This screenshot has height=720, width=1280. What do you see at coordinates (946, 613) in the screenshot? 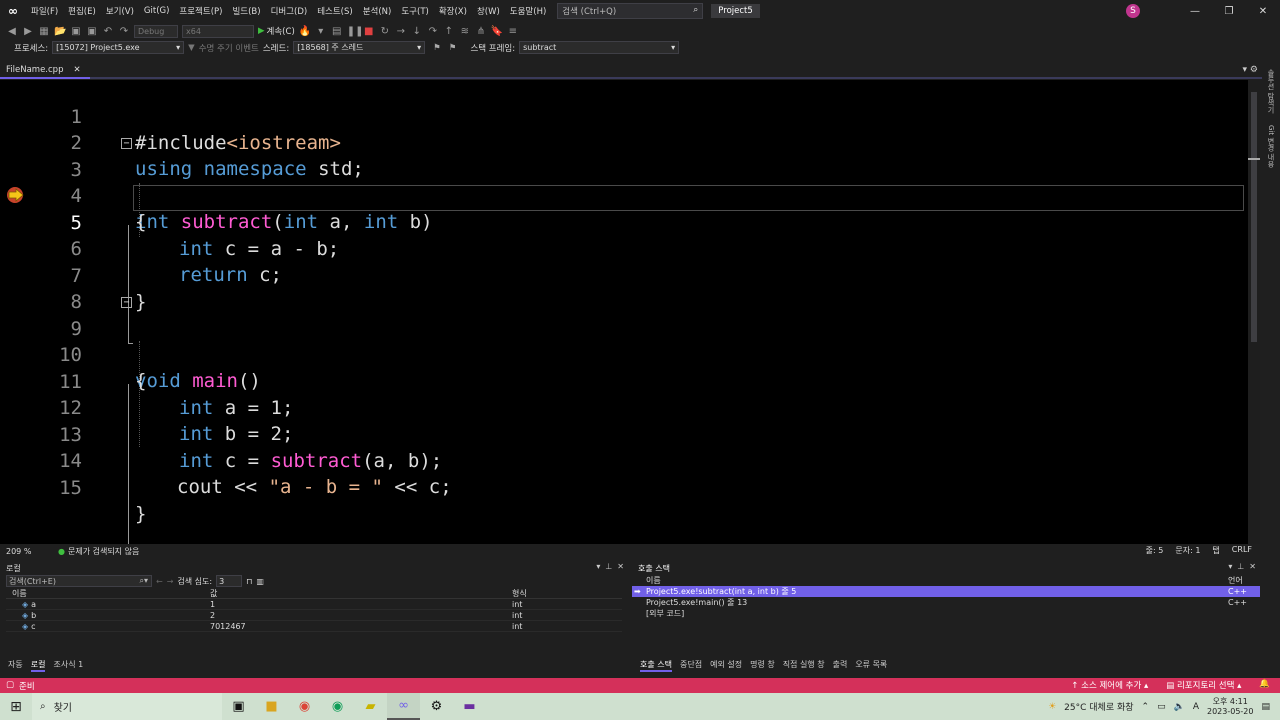
I see `call-stack-frame: [외부 코드]` at bounding box center [946, 613].